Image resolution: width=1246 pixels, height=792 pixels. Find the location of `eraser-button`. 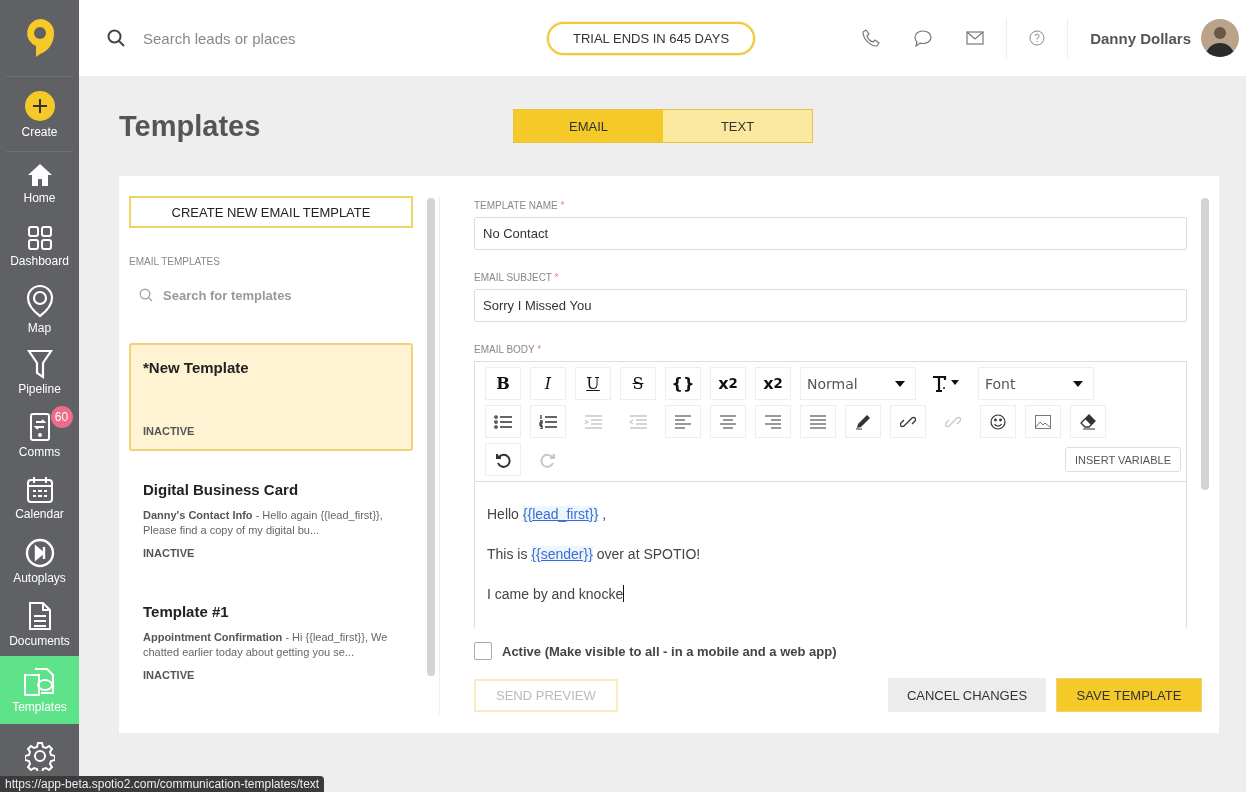

eraser-button is located at coordinates (1088, 421).